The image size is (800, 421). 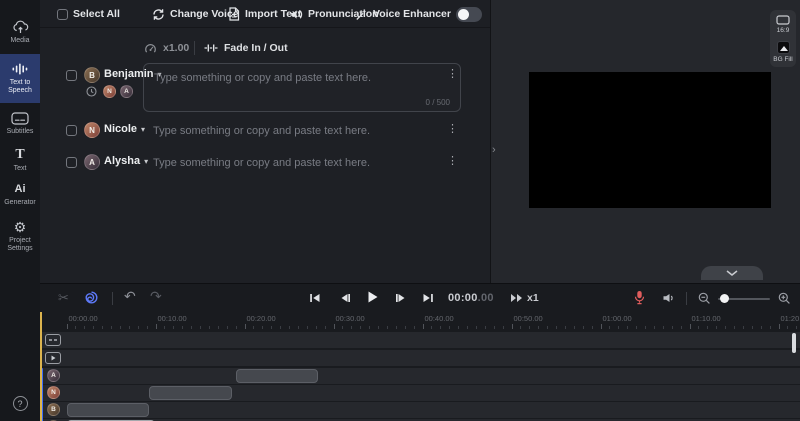 I want to click on previous-frame-button, so click(x=345, y=298).